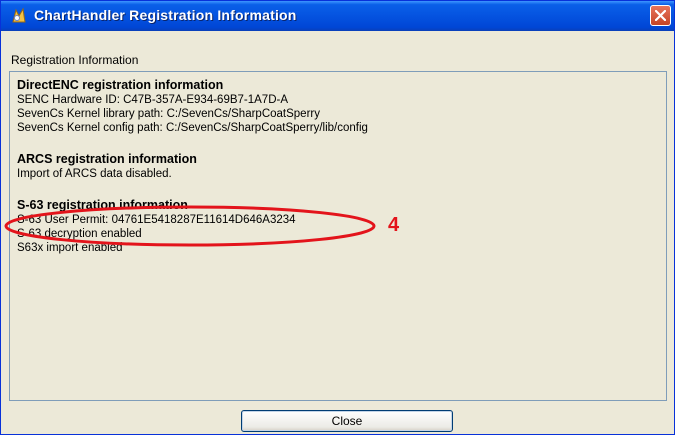 This screenshot has width=675, height=435. I want to click on group-label: Registration Information, so click(75, 60).